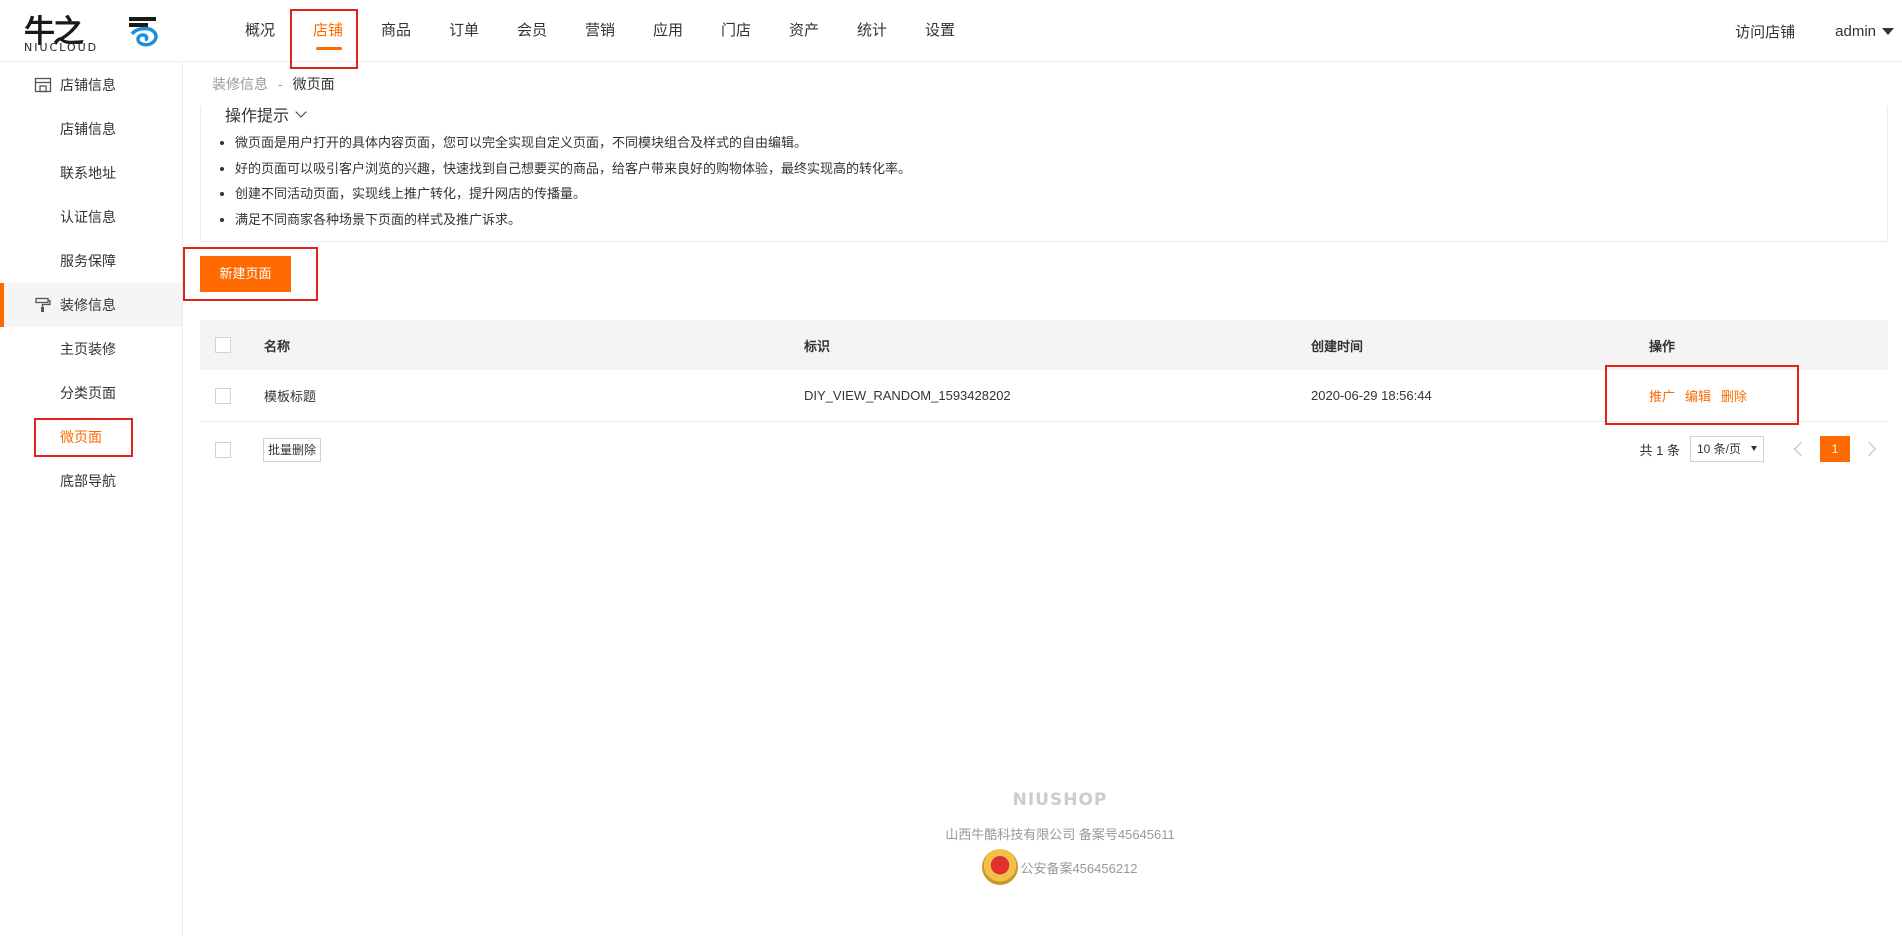 This screenshot has height=936, width=1902. What do you see at coordinates (61, 47) in the screenshot?
I see `logo-text-en: NIUCLOUD` at bounding box center [61, 47].